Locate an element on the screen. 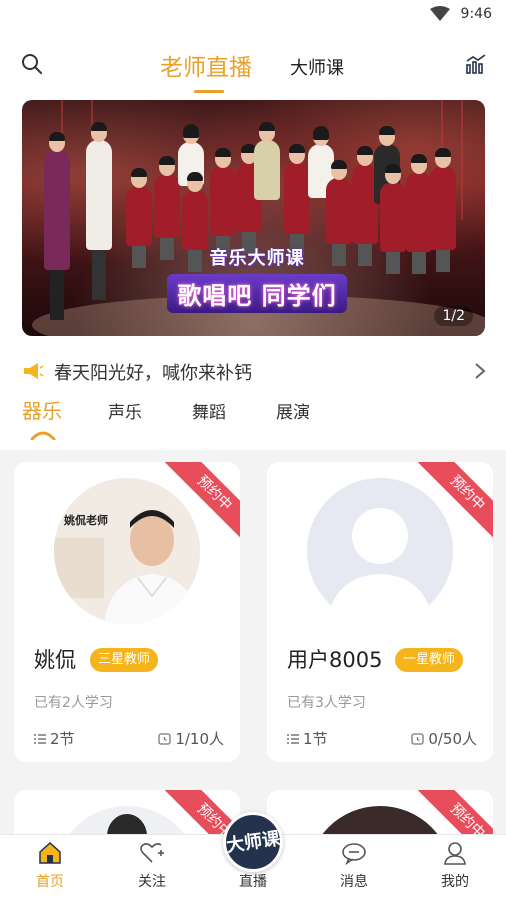 The width and height of the screenshot is (506, 900). tab-mine: 我的 is located at coordinates (455, 866).